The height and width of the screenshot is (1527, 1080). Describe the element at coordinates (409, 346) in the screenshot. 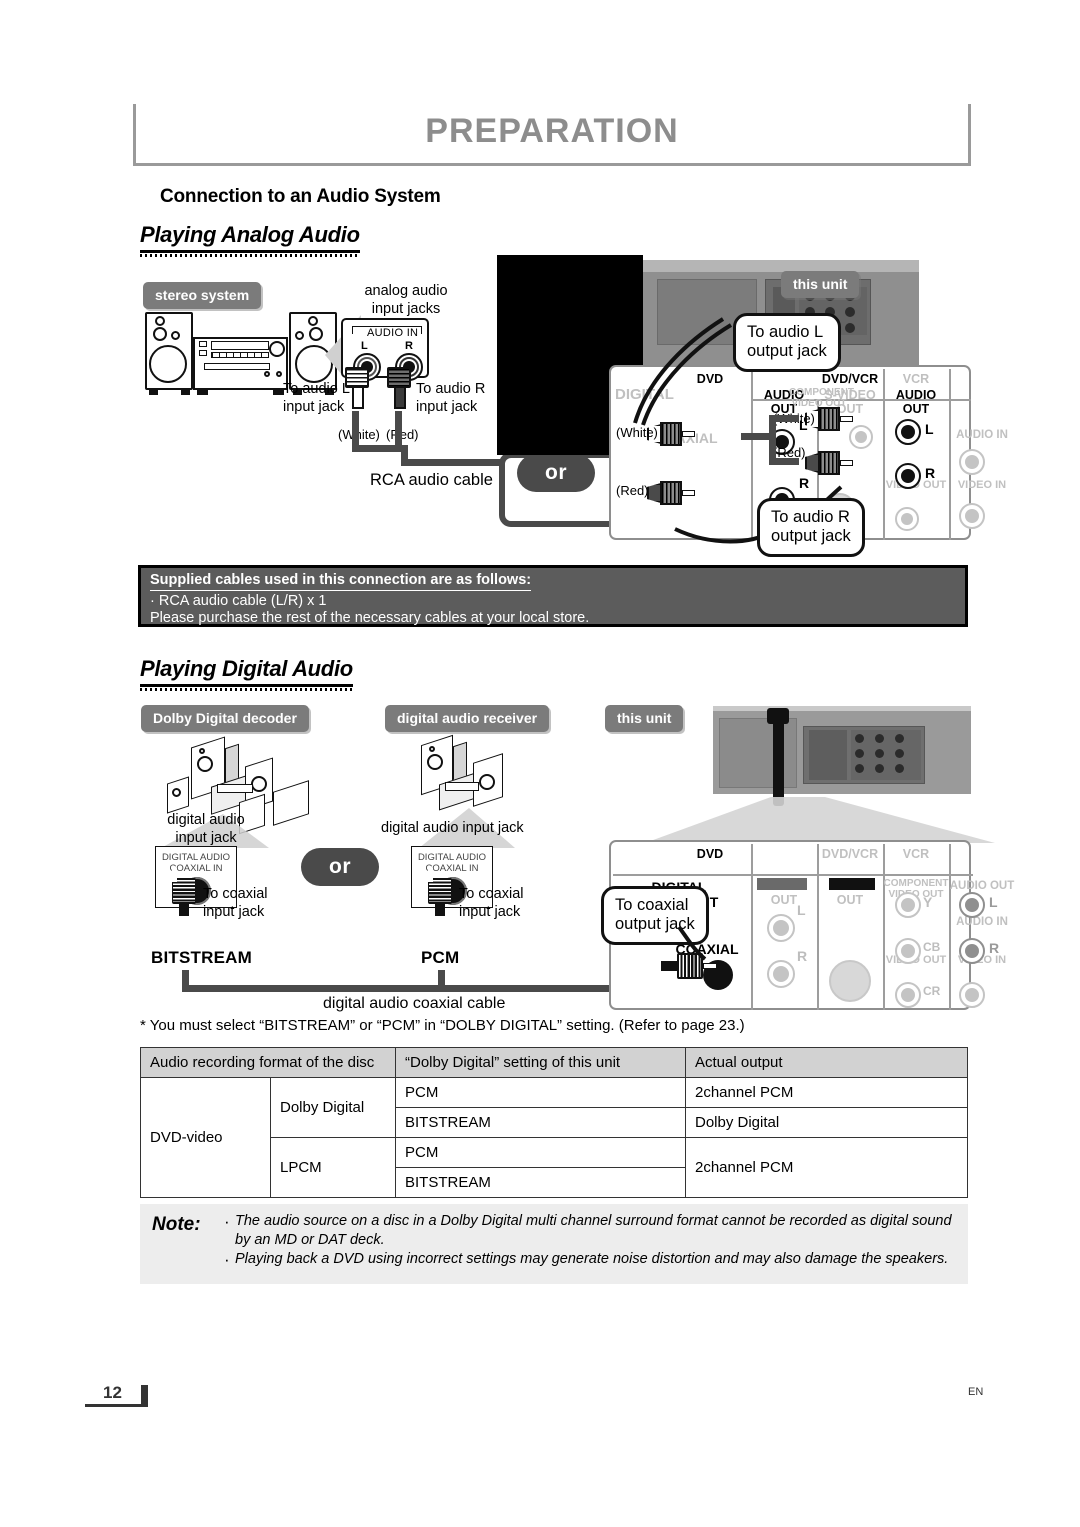

I see `audio-in-r-label: R` at that location.